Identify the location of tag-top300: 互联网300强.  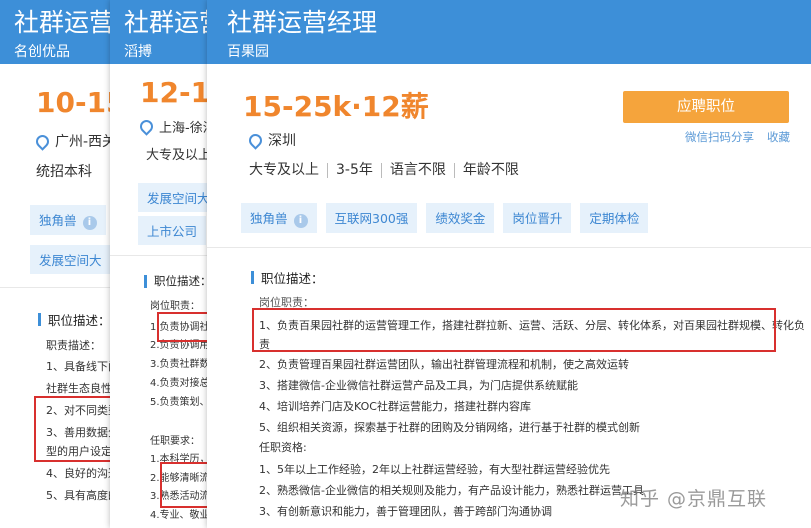
(371, 218).